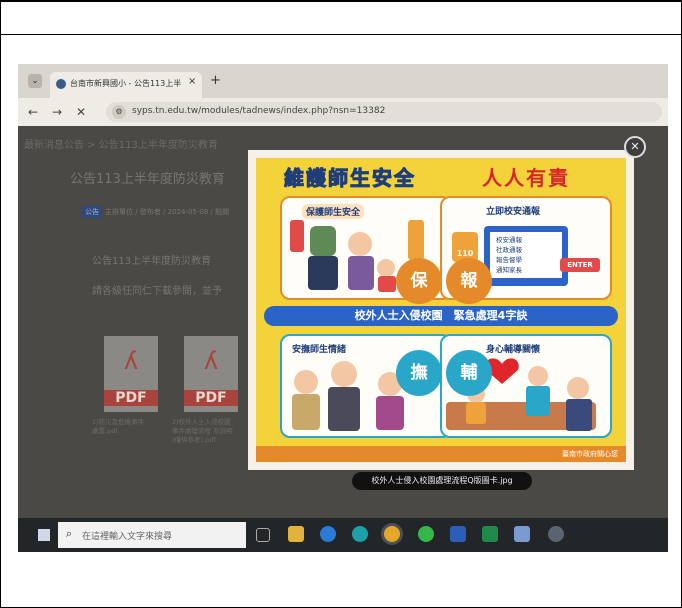 This screenshot has height=608, width=682. I want to click on stop-button: ✕, so click(81, 112).